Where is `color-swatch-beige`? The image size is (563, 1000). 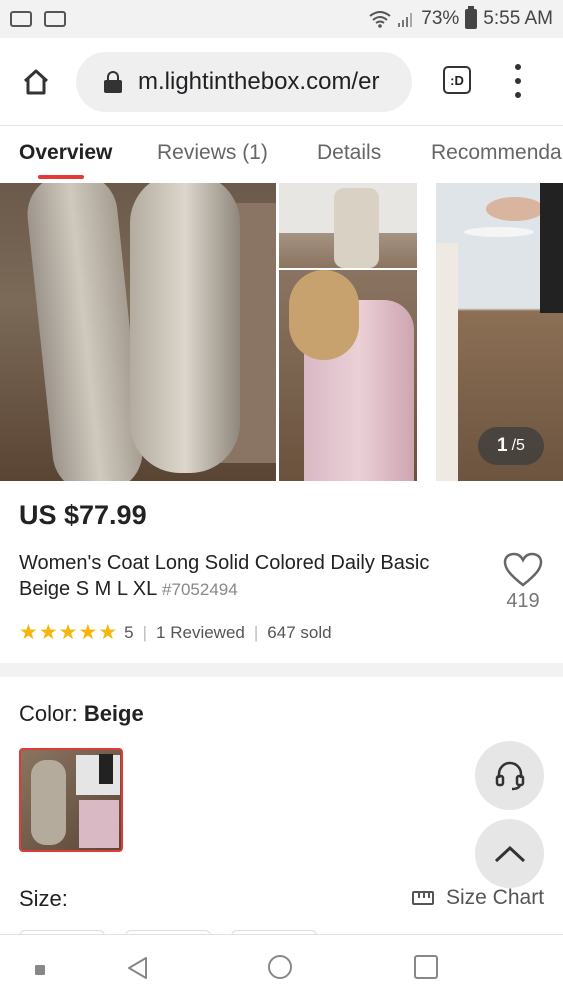
color-swatch-beige is located at coordinates (71, 800).